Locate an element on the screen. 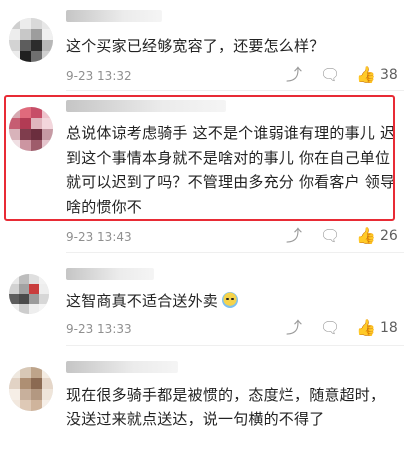  comment-text: 这智商真不适合送外卖 is located at coordinates (231, 301).